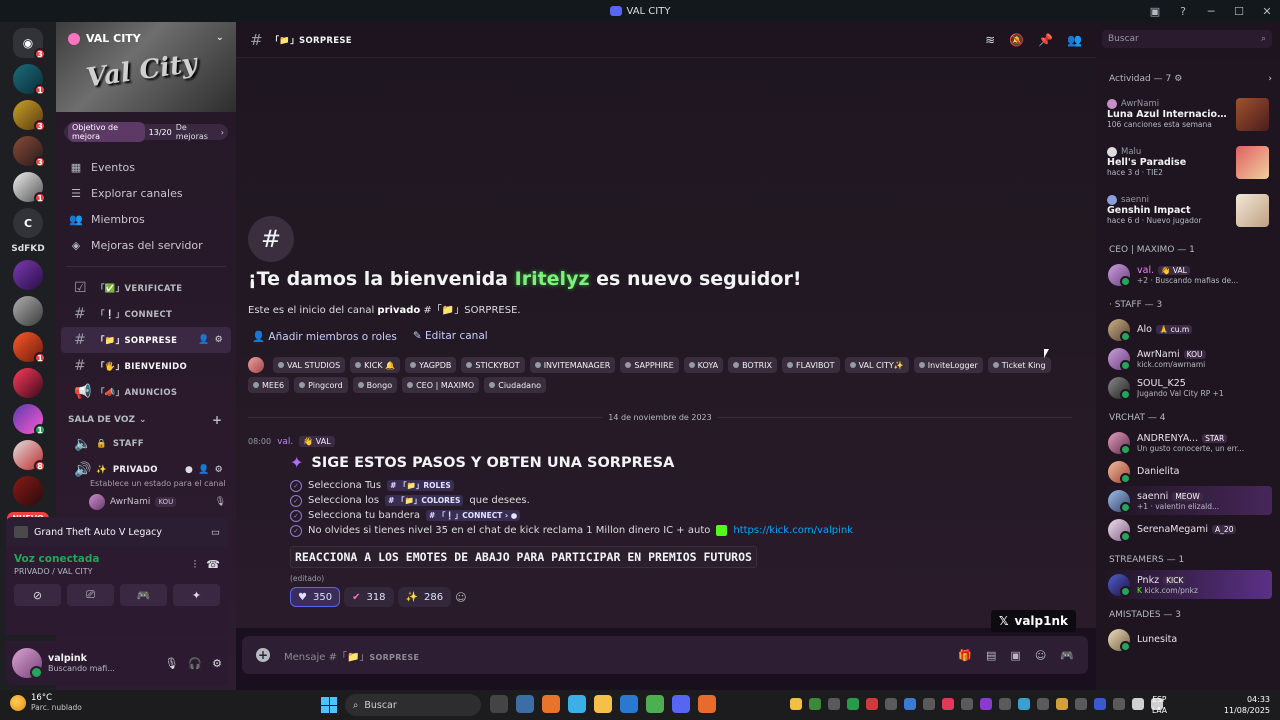  I want to click on role-chip: VAL STUDIOS, so click(309, 365).